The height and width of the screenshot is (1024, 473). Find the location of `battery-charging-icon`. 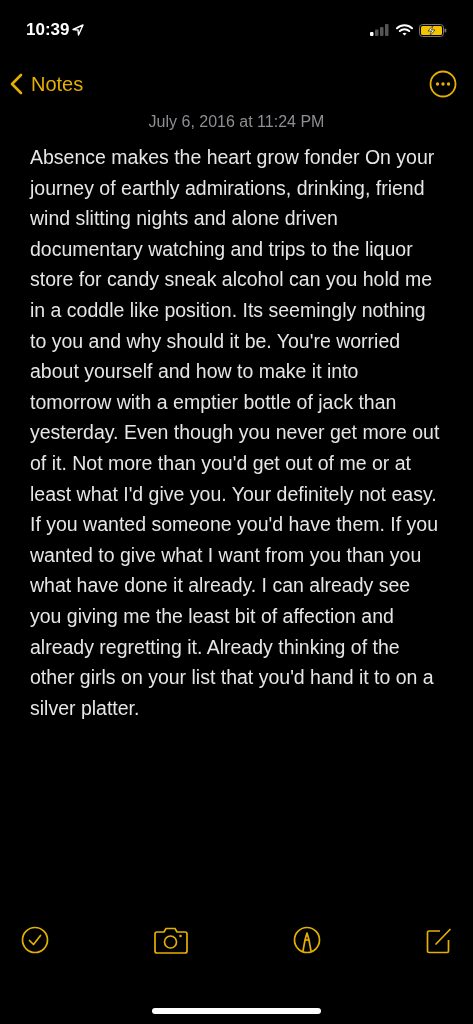

battery-charging-icon is located at coordinates (433, 30).